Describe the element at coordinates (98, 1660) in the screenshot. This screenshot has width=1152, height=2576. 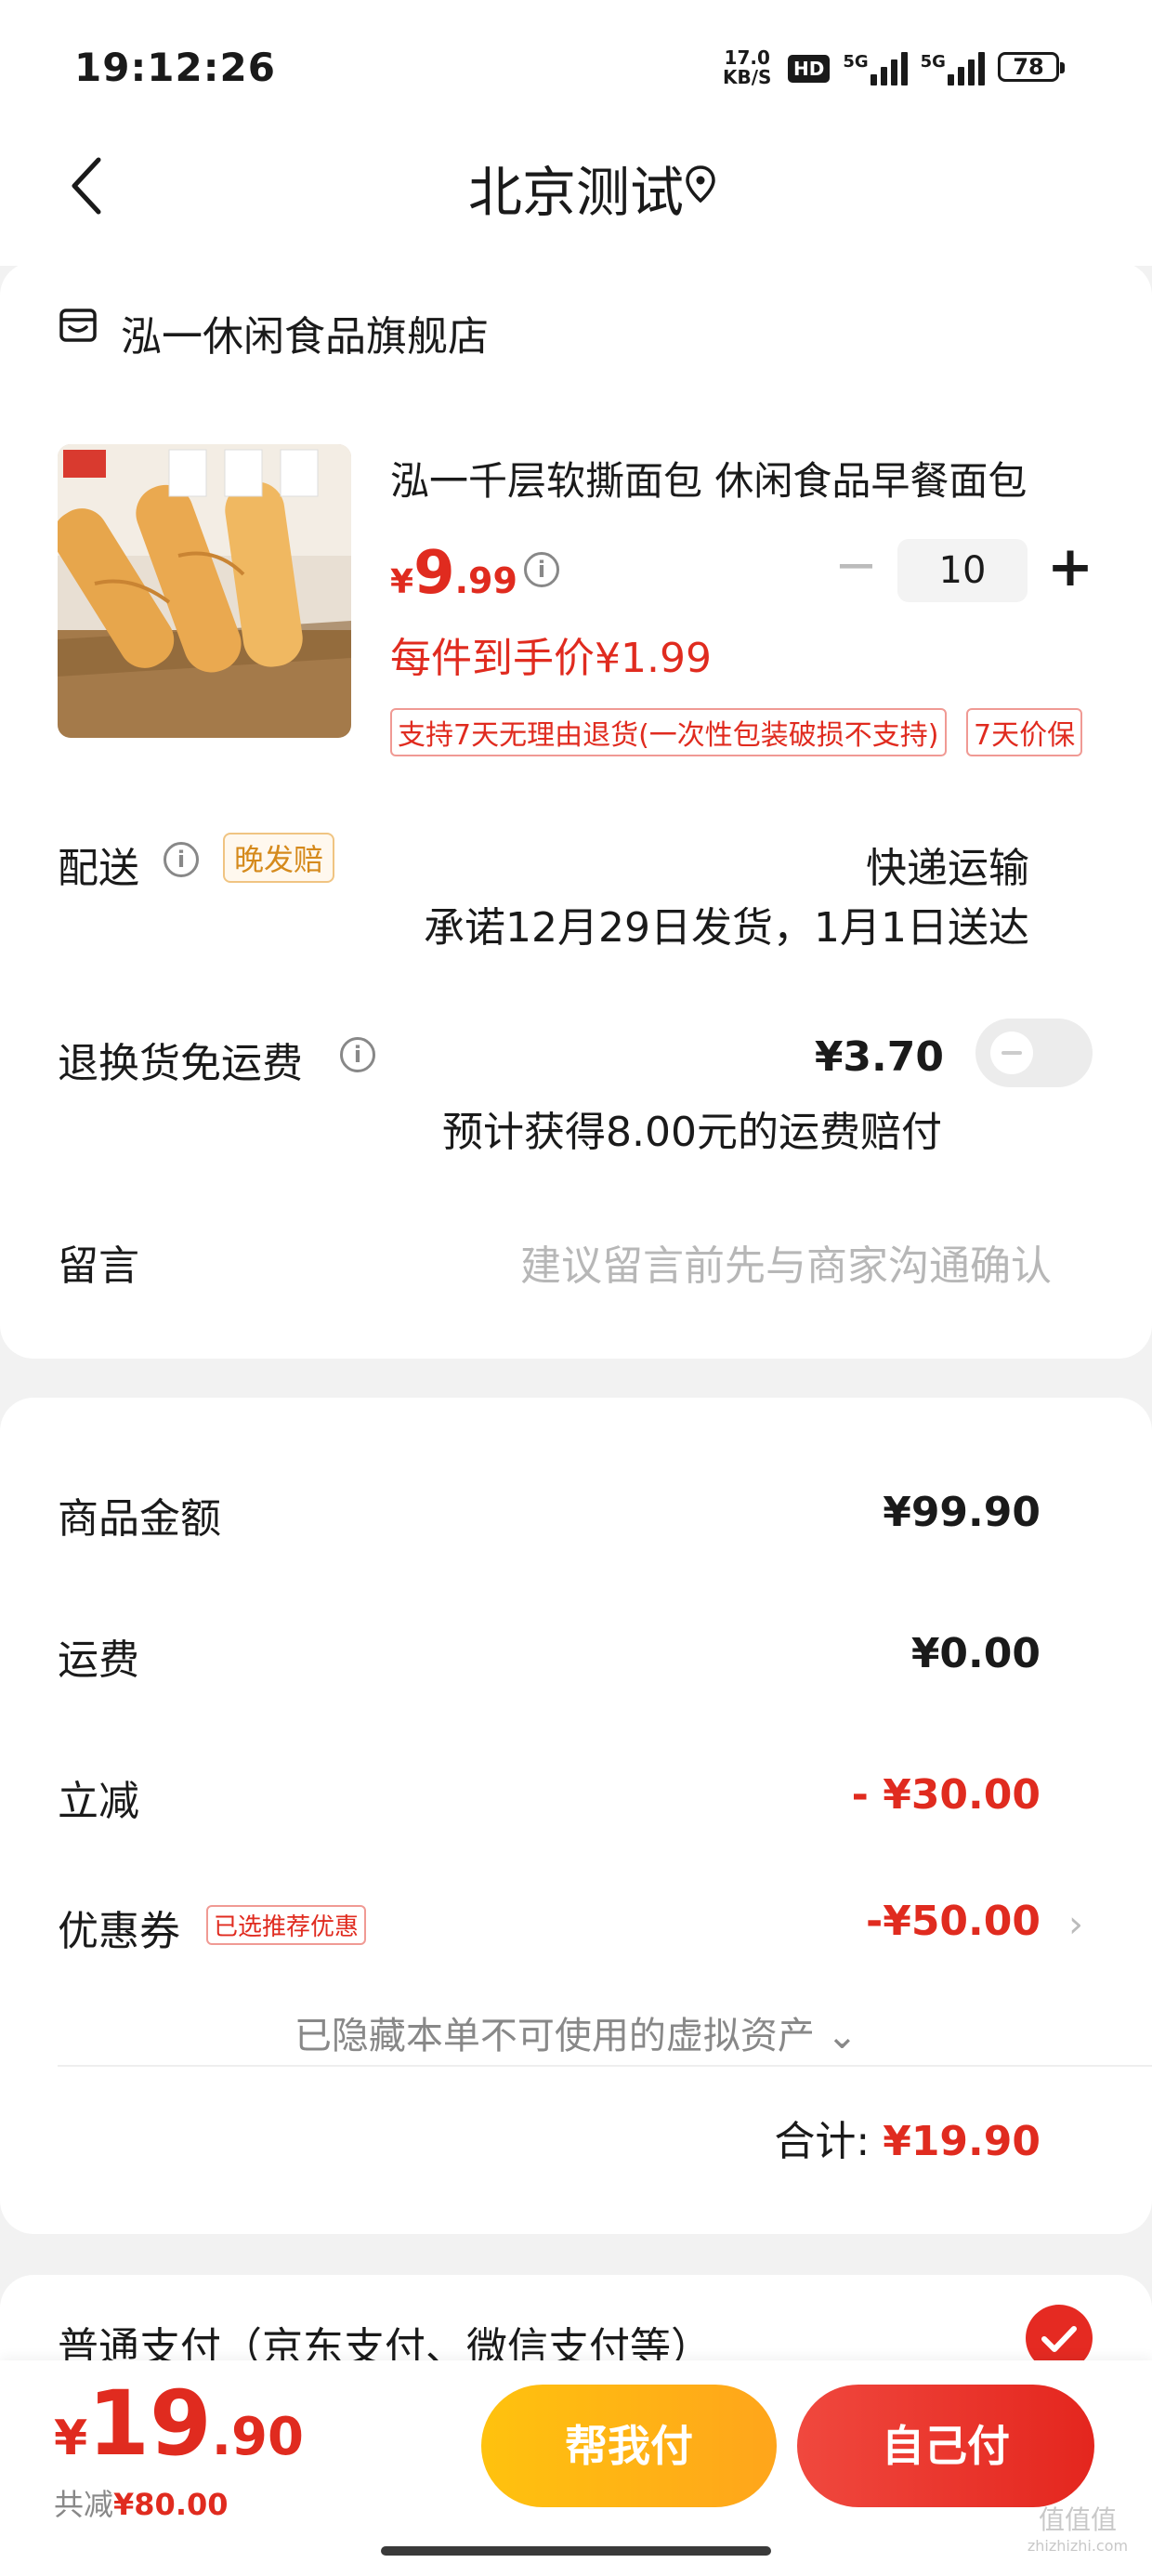
I see `shipping-fee-label: 运费` at that location.